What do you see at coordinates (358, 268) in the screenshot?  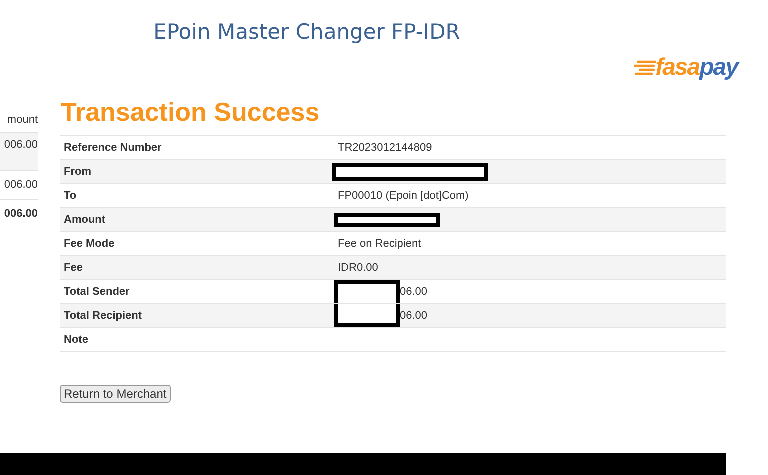 I see `field-value: IDR0.00` at bounding box center [358, 268].